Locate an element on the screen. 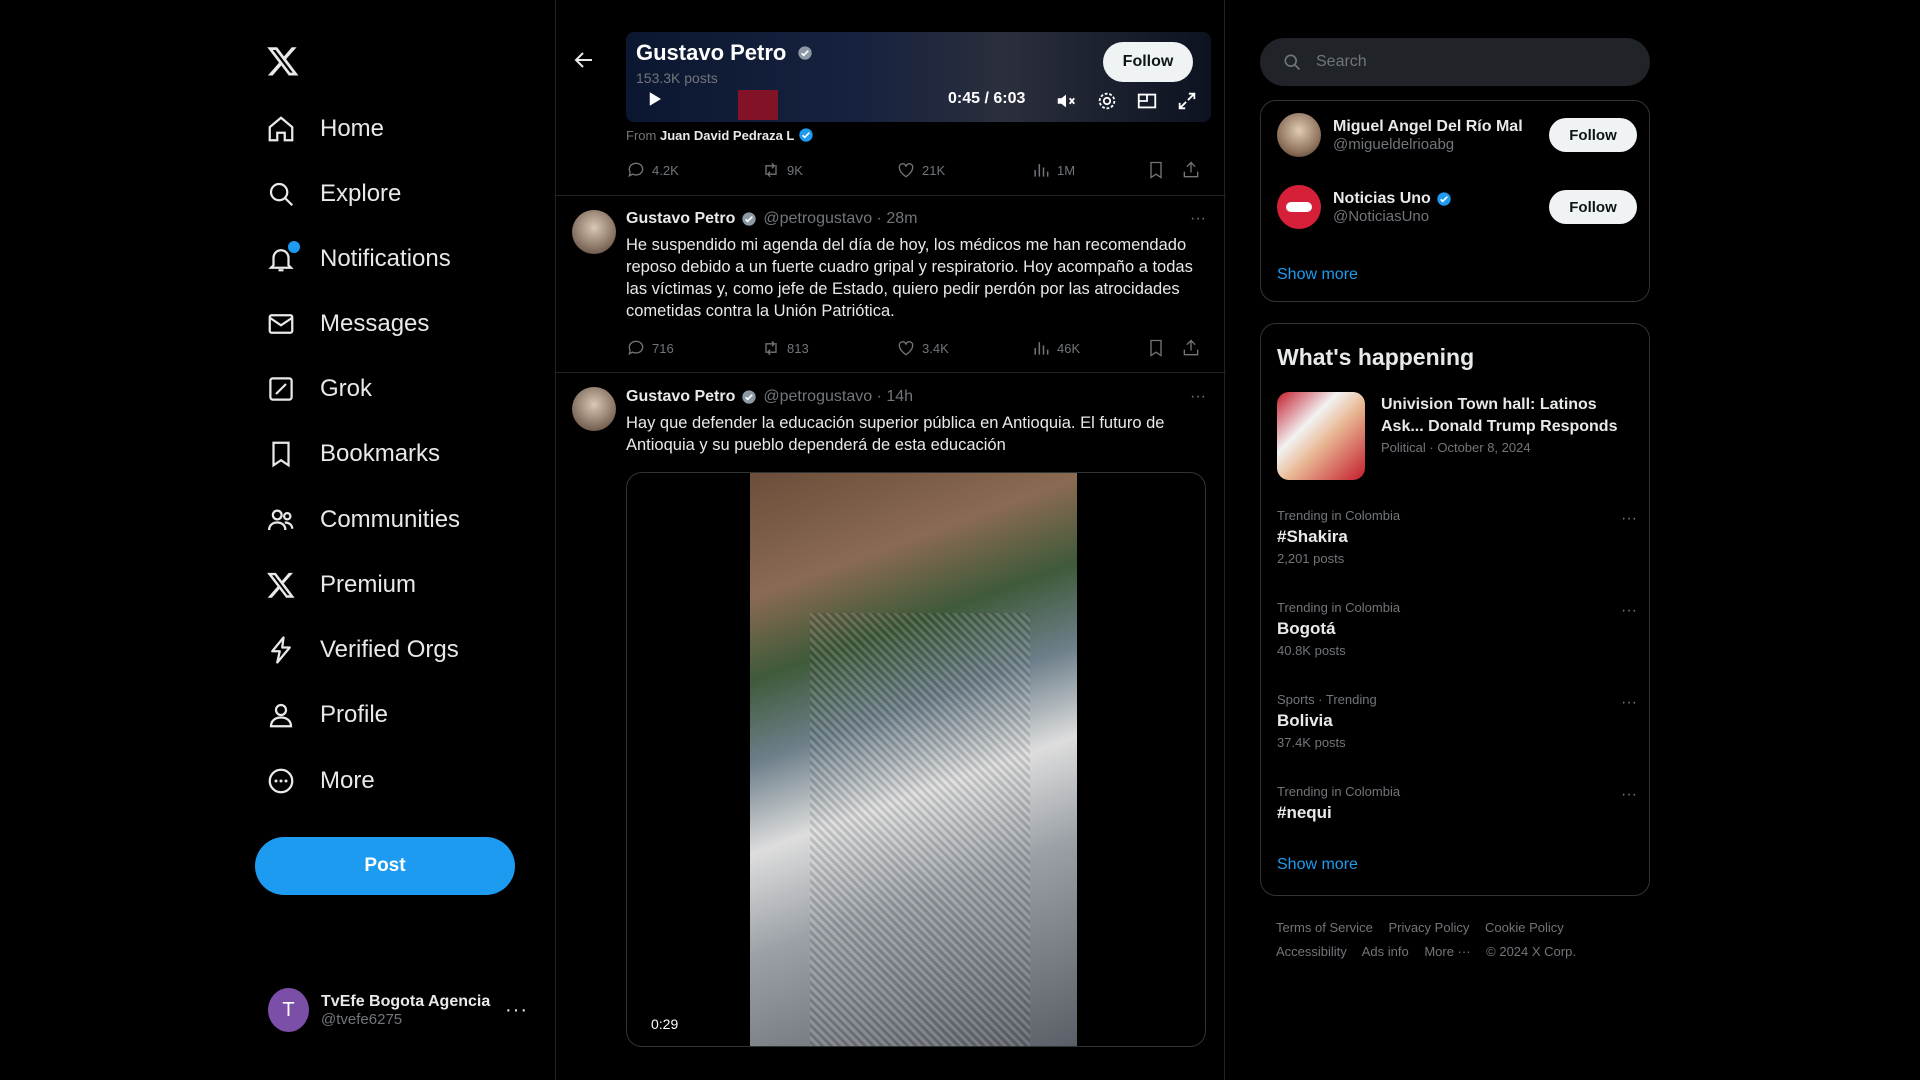 The width and height of the screenshot is (1920, 1080). tweet-meta: @petrogustavo · 14h is located at coordinates (838, 396).